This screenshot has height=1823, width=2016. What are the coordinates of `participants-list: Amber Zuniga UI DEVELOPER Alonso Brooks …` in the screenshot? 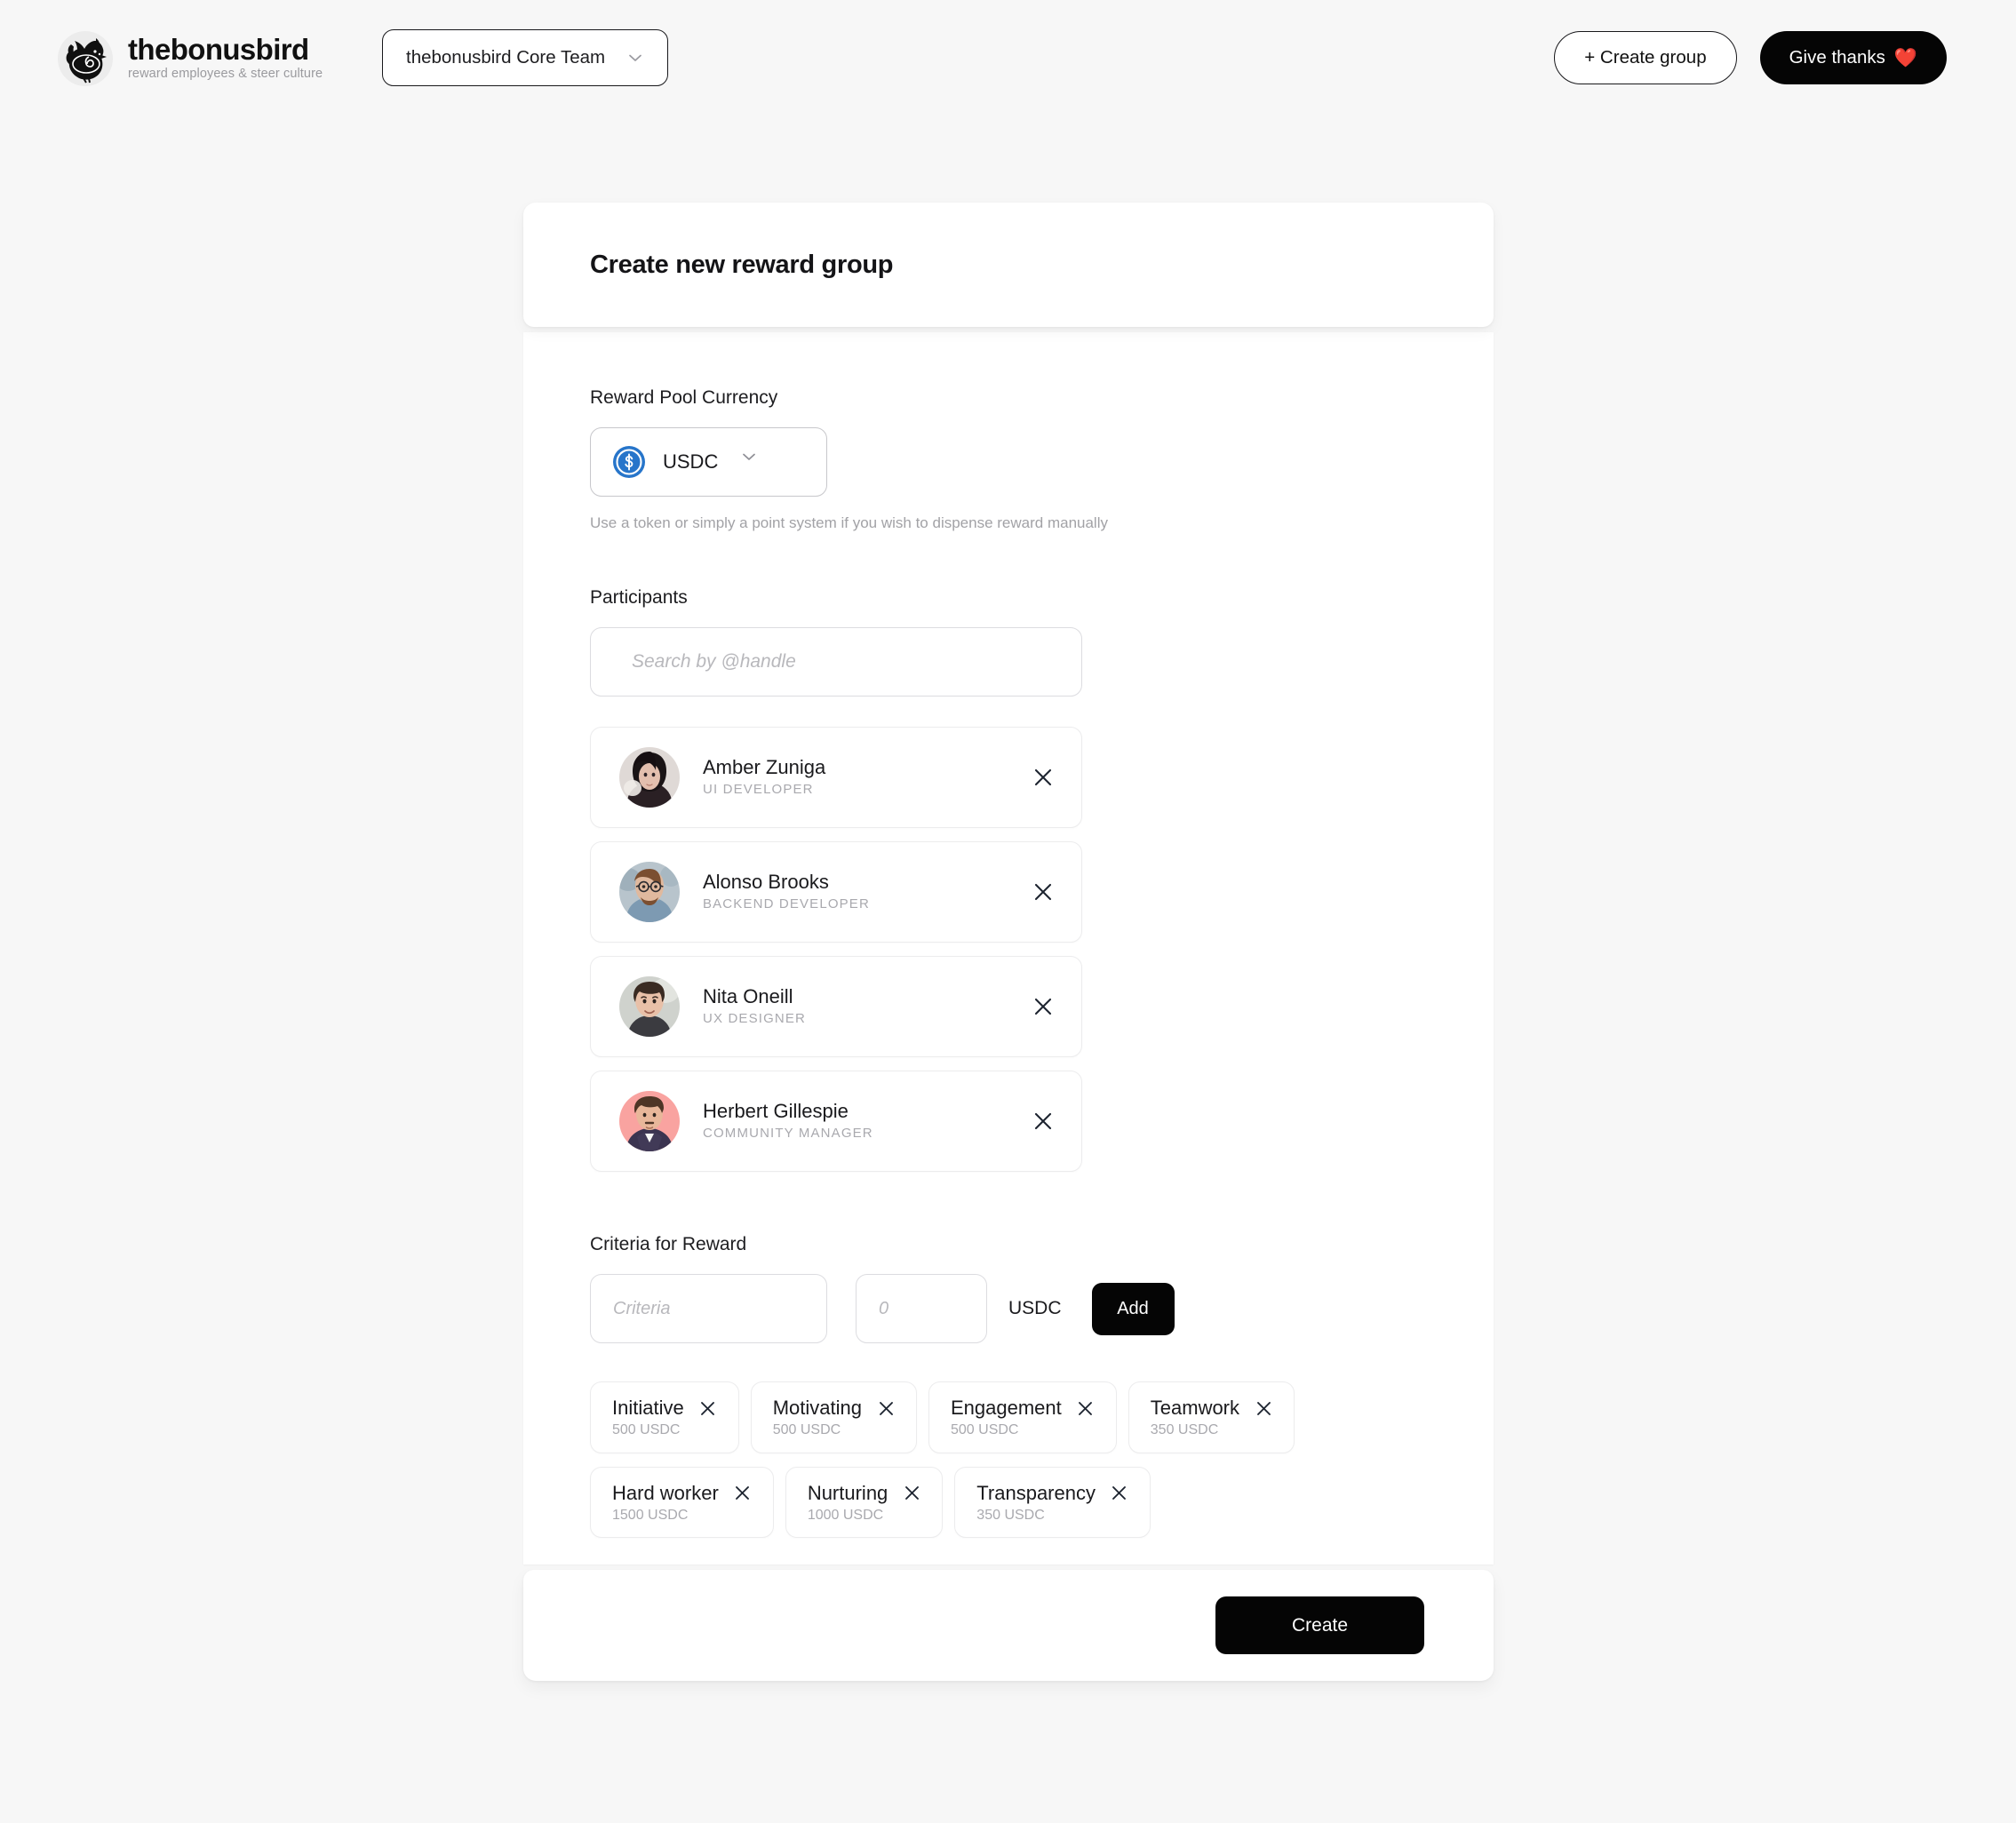 It's located at (1009, 949).